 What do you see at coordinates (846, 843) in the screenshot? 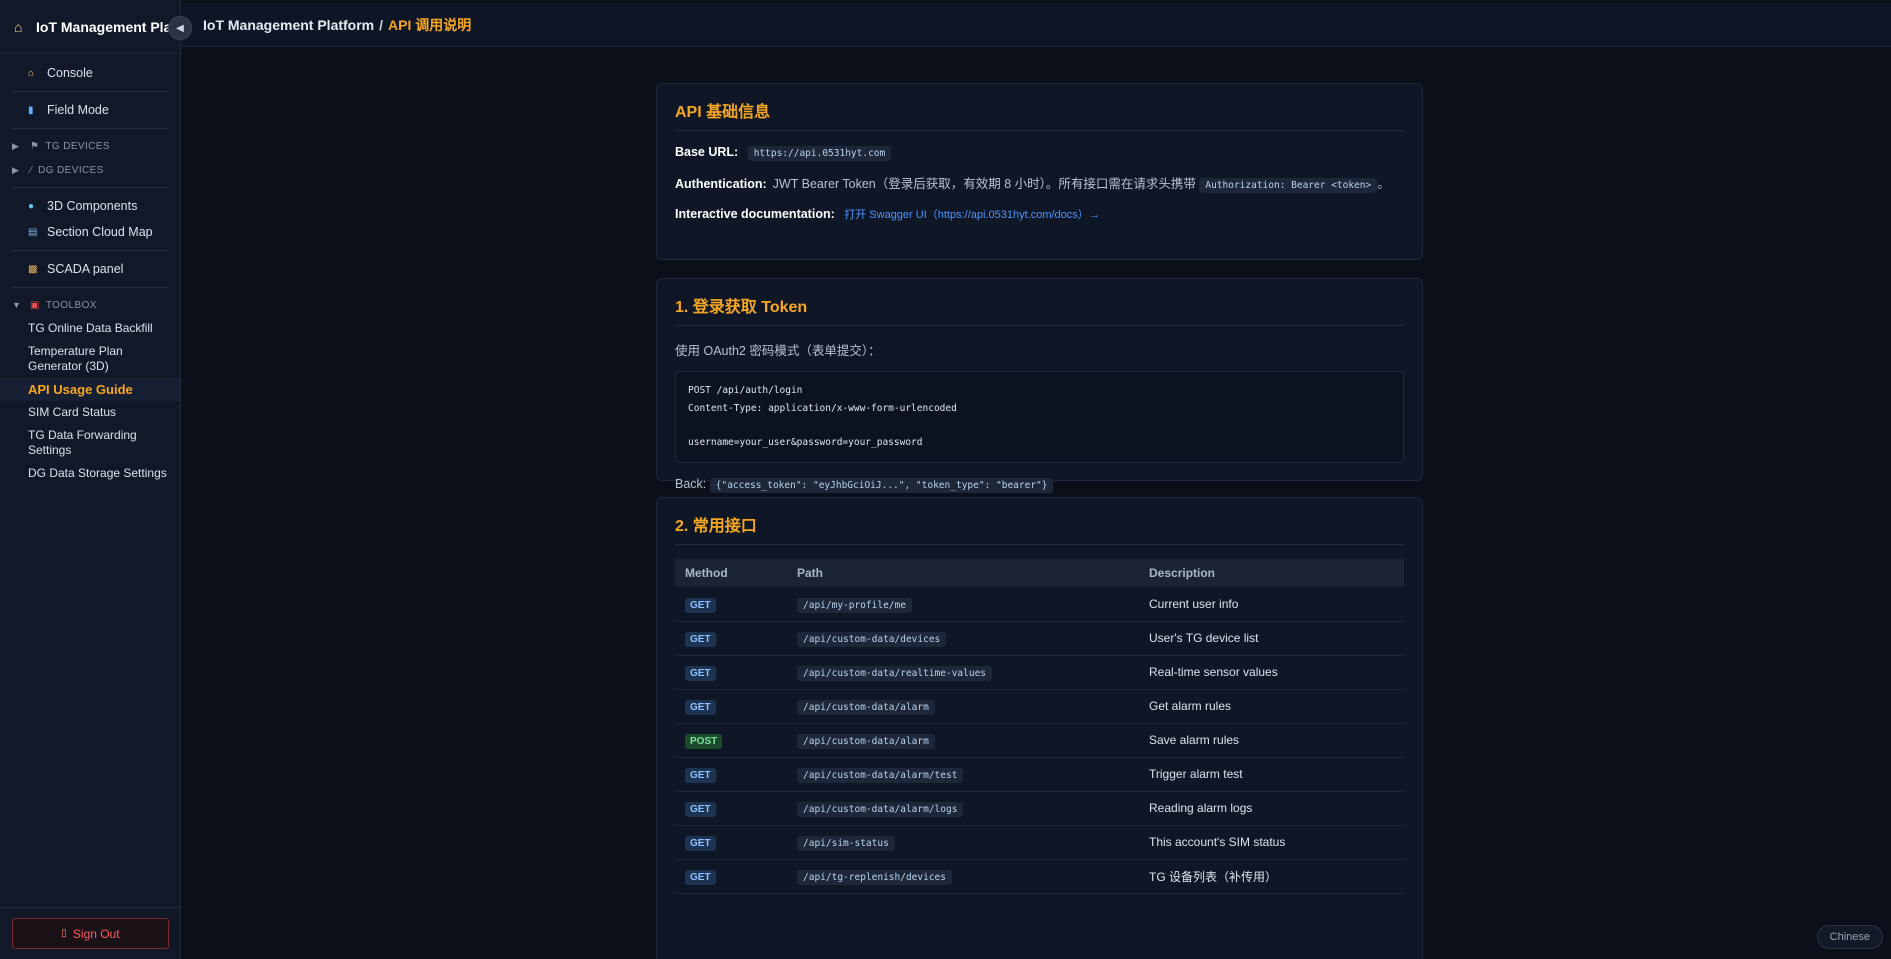
I see `endpoint-path: /api/sim-status` at bounding box center [846, 843].